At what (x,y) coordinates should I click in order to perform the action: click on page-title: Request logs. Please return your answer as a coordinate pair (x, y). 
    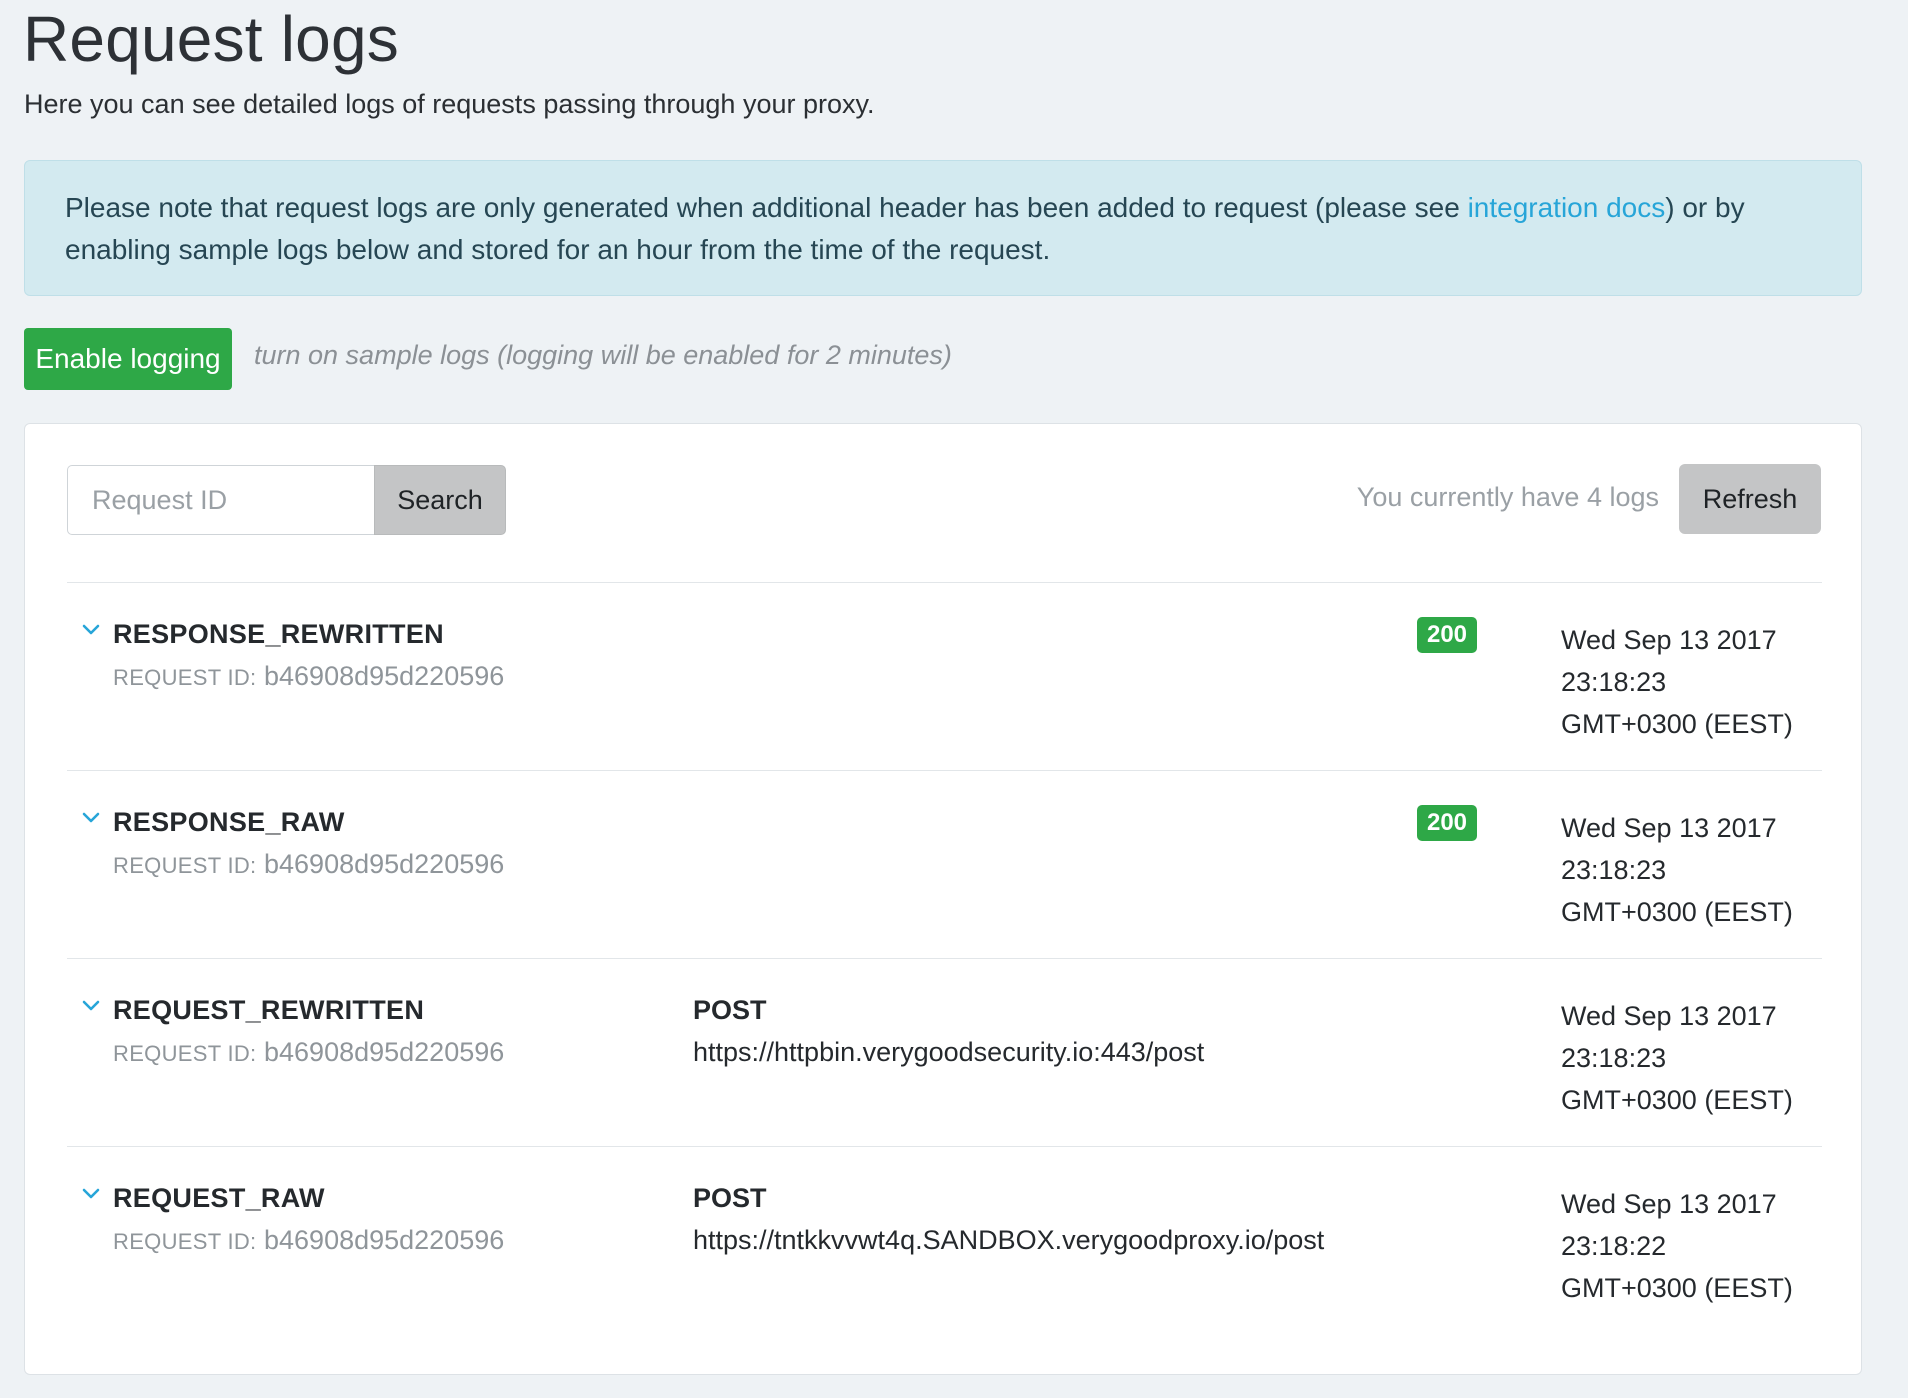
    Looking at the image, I should click on (211, 39).